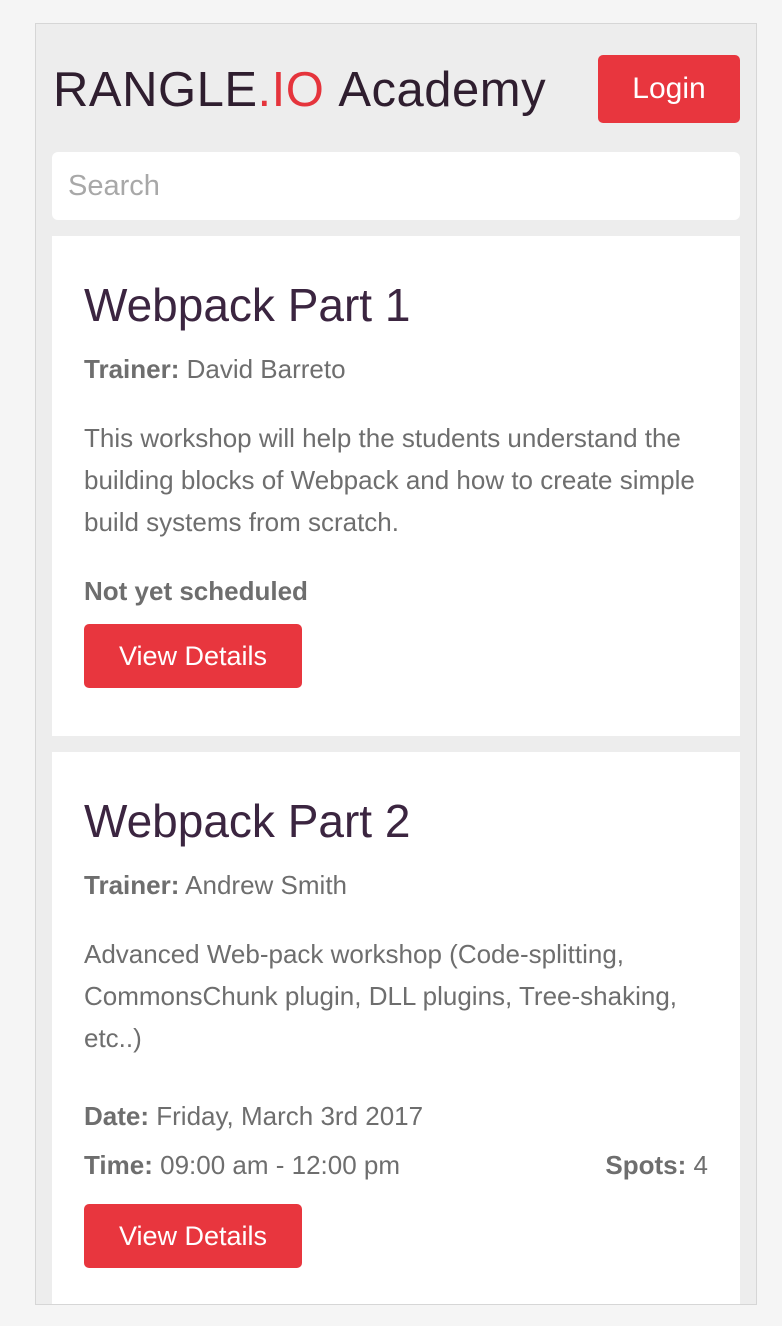 Image resolution: width=782 pixels, height=1326 pixels. What do you see at coordinates (118, 1165) in the screenshot?
I see `time-label: Time:` at bounding box center [118, 1165].